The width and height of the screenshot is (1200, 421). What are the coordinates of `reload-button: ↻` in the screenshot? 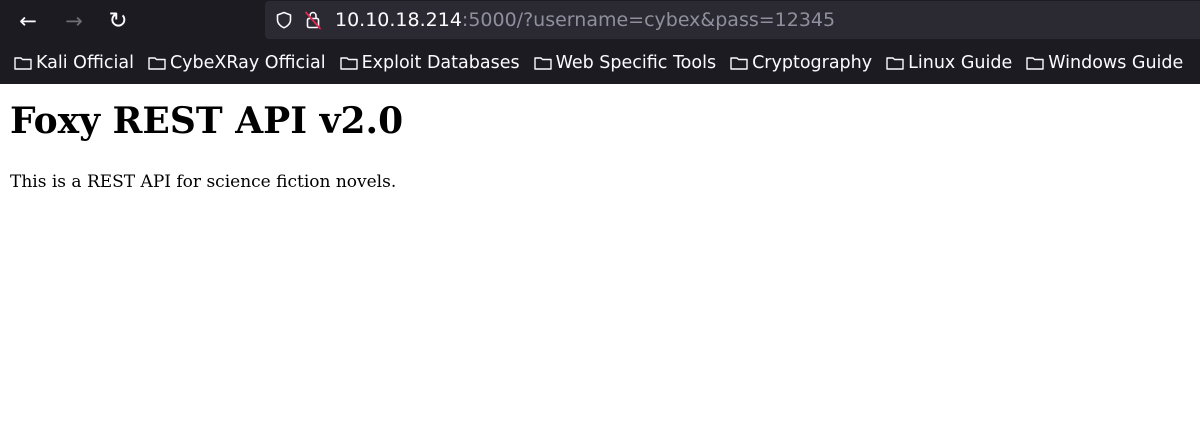 It's located at (118, 21).